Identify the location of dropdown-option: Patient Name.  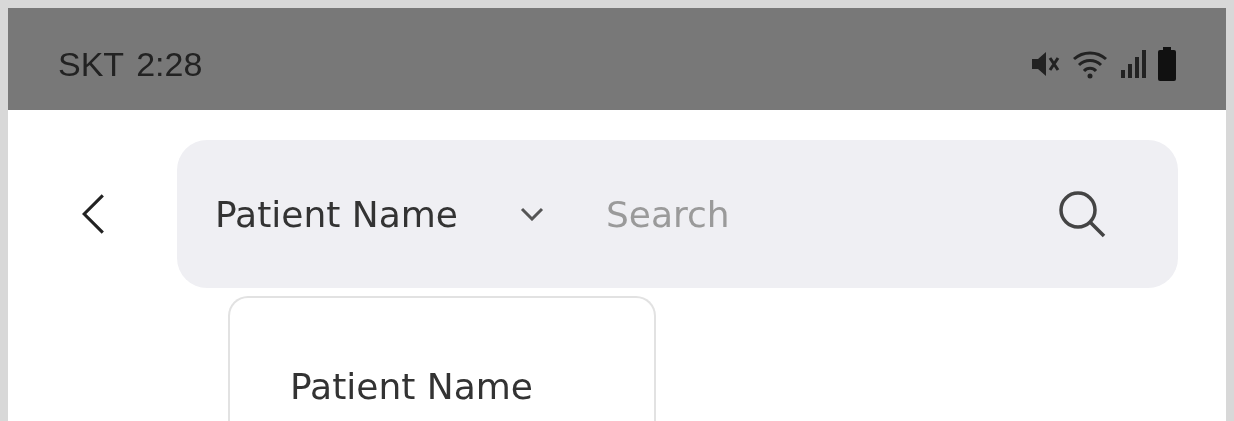
(472, 386).